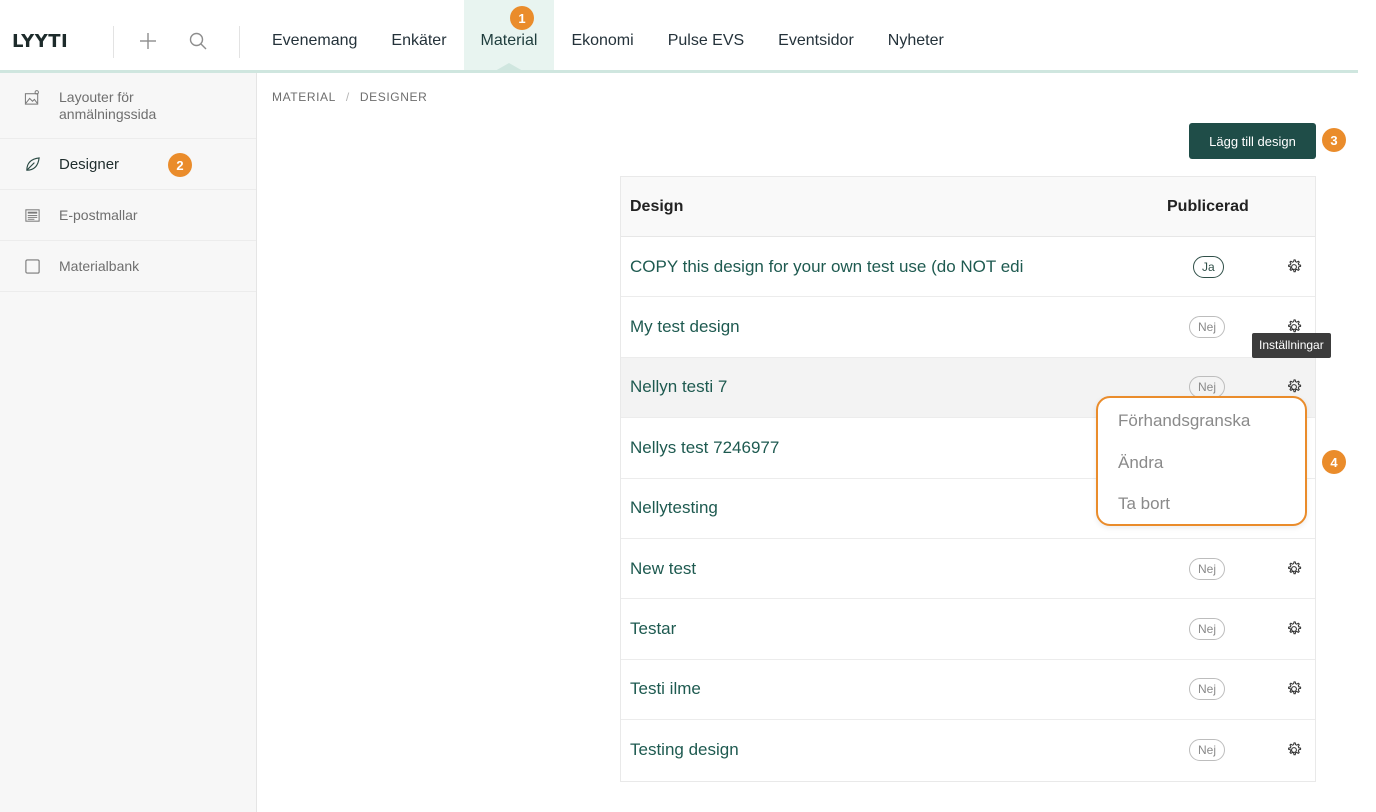  What do you see at coordinates (1291, 345) in the screenshot?
I see `settings-tooltip: Inställningar` at bounding box center [1291, 345].